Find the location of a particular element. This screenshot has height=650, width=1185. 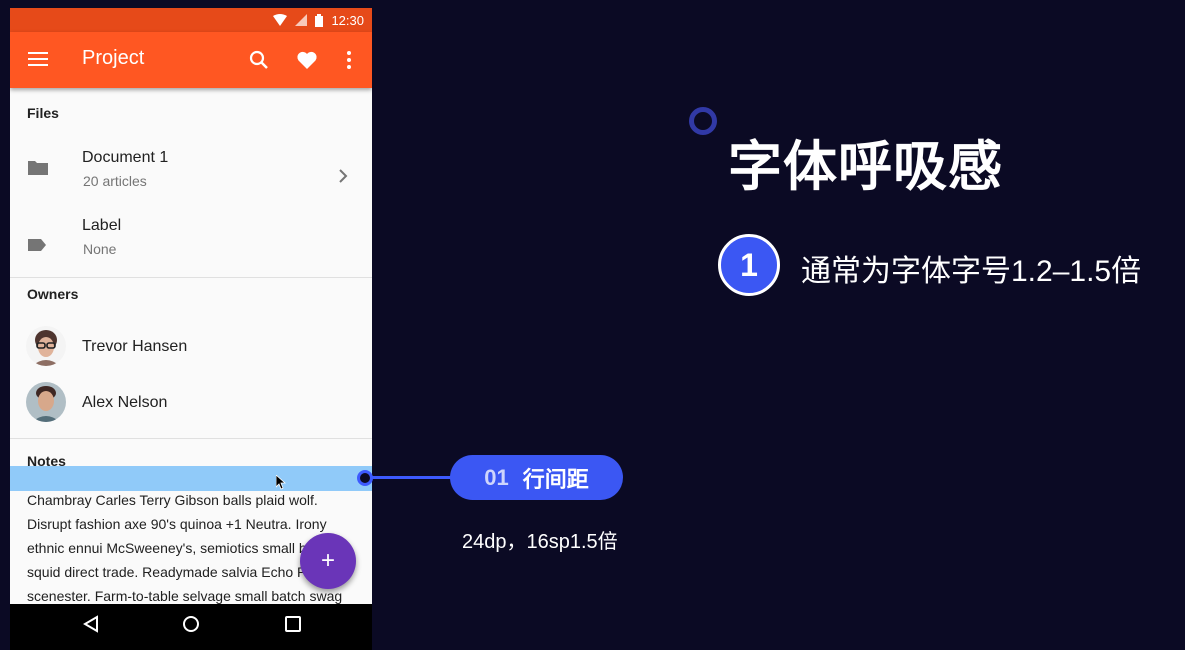

line-spacing-callout: 01 行间距 is located at coordinates (536, 477).